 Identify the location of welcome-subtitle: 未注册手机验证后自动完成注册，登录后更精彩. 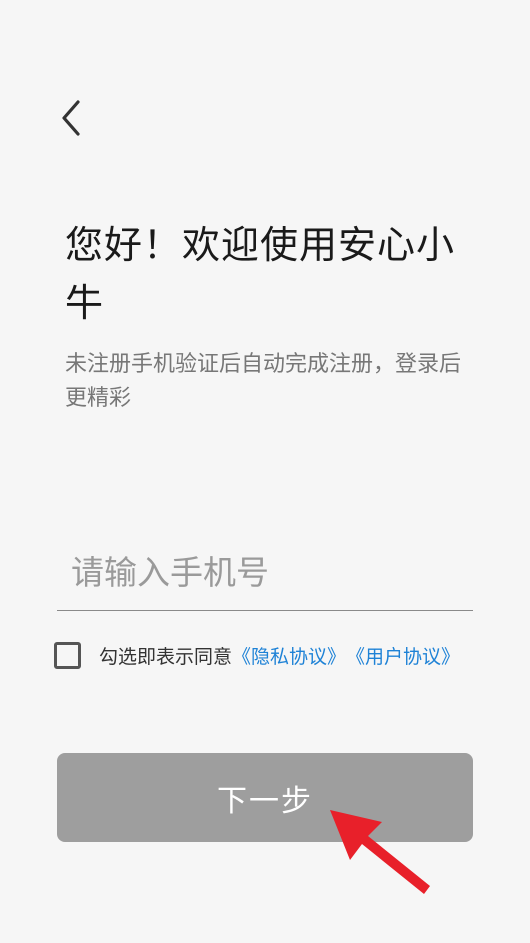
(263, 381).